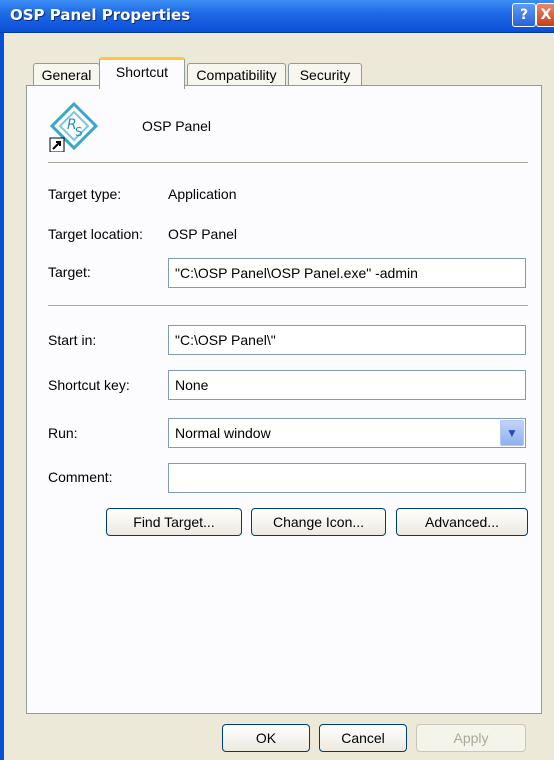 The width and height of the screenshot is (554, 760). Describe the element at coordinates (80, 477) in the screenshot. I see `comment-label: Comment:` at that location.